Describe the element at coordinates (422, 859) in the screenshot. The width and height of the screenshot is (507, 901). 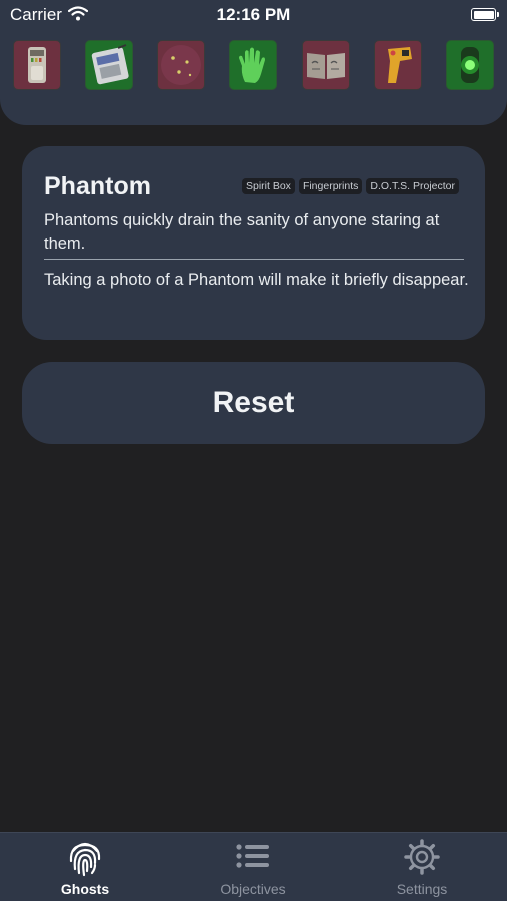
I see `gear-icon` at that location.